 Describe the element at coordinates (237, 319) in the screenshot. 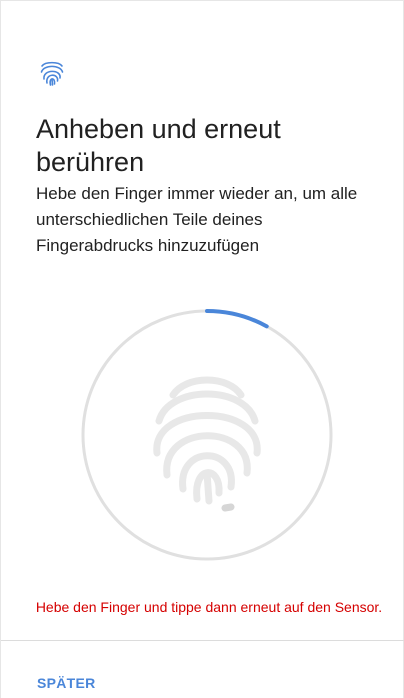

I see `progress-arc` at that location.